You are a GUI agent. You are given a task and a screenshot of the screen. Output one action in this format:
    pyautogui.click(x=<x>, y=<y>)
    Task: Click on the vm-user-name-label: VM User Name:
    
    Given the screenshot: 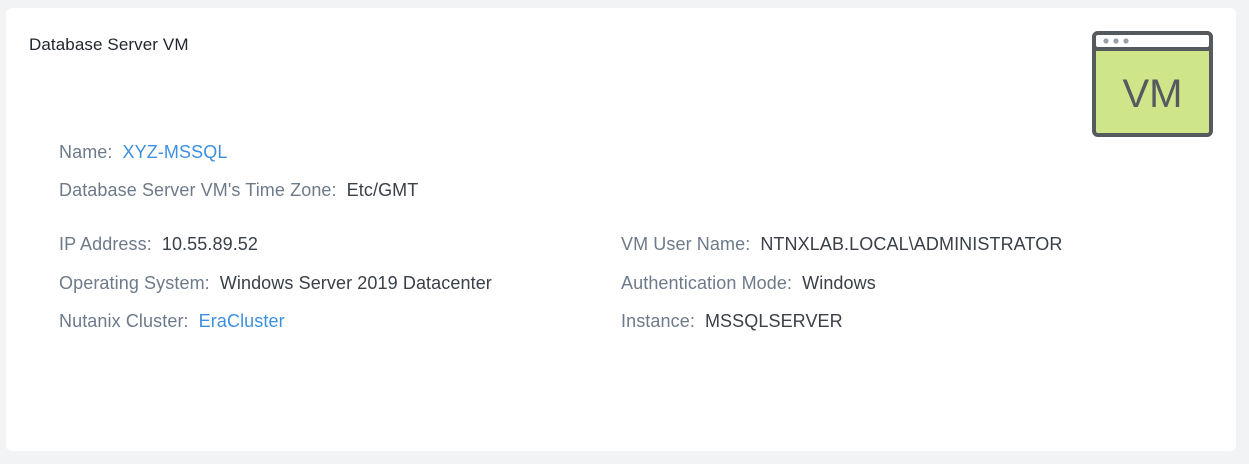 What is the action you would take?
    pyautogui.click(x=686, y=244)
    